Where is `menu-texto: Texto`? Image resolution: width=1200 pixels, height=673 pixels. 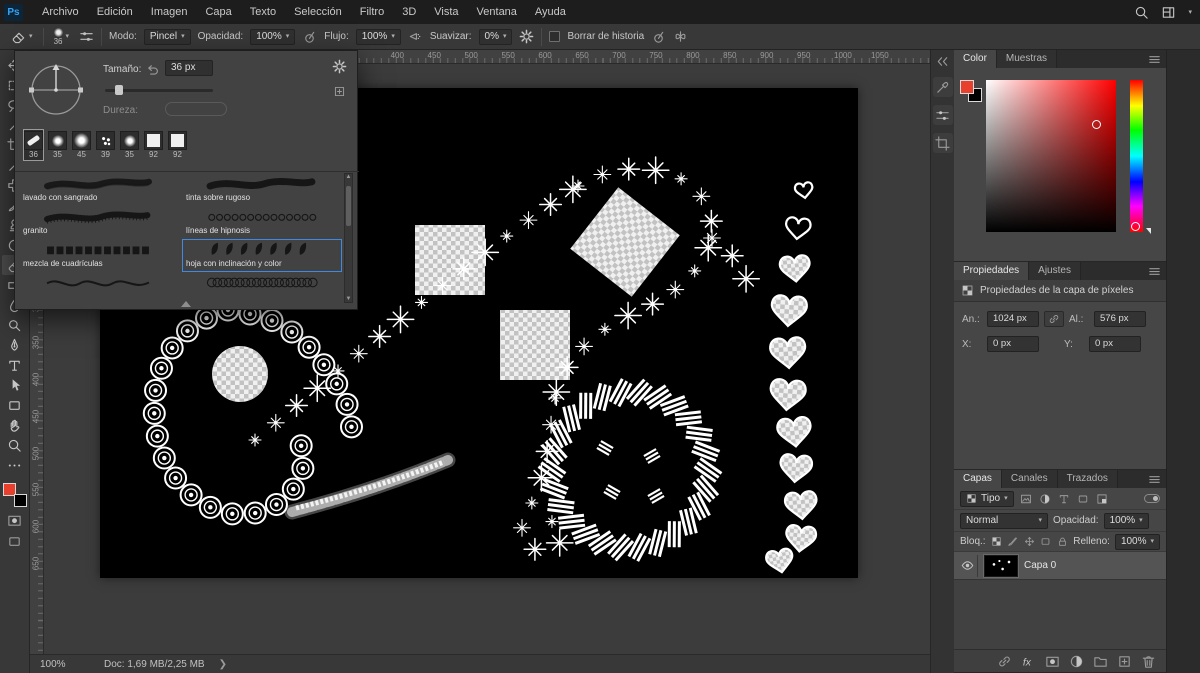 menu-texto: Texto is located at coordinates (263, 12).